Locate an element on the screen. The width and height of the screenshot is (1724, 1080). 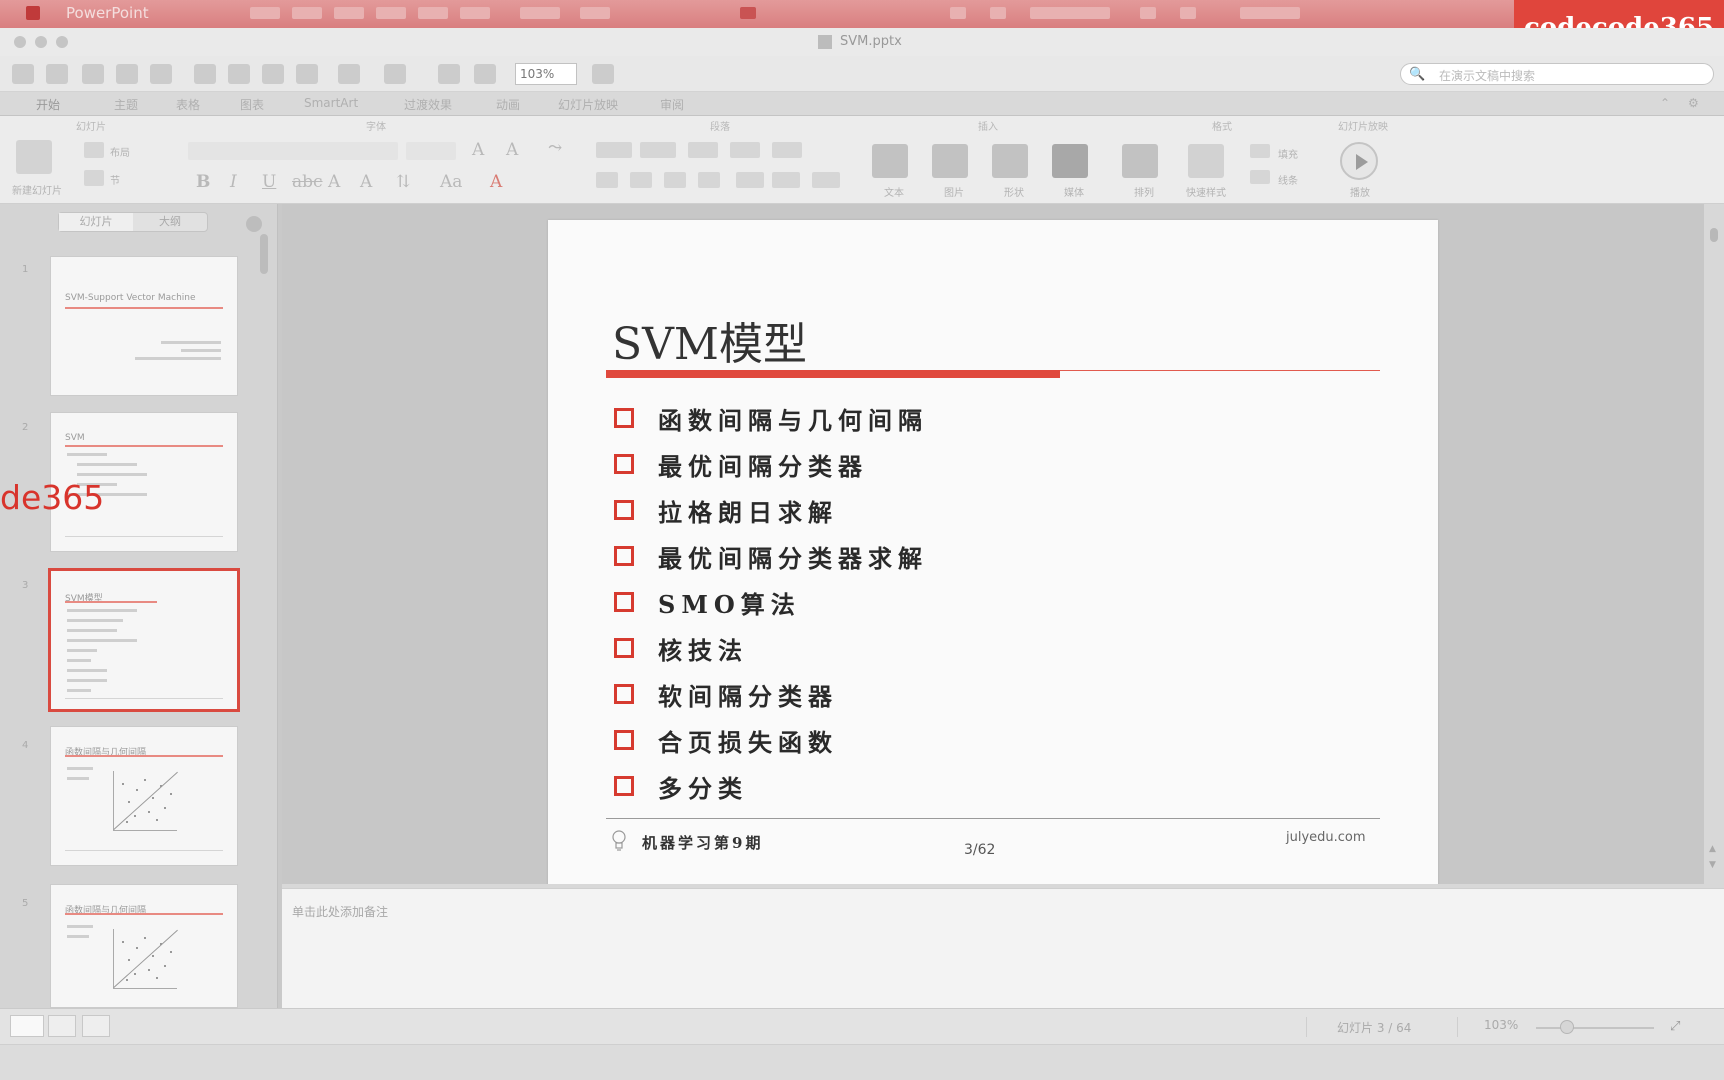
bullet-item: 最优间隔分类器求解 is located at coordinates (771, 556).